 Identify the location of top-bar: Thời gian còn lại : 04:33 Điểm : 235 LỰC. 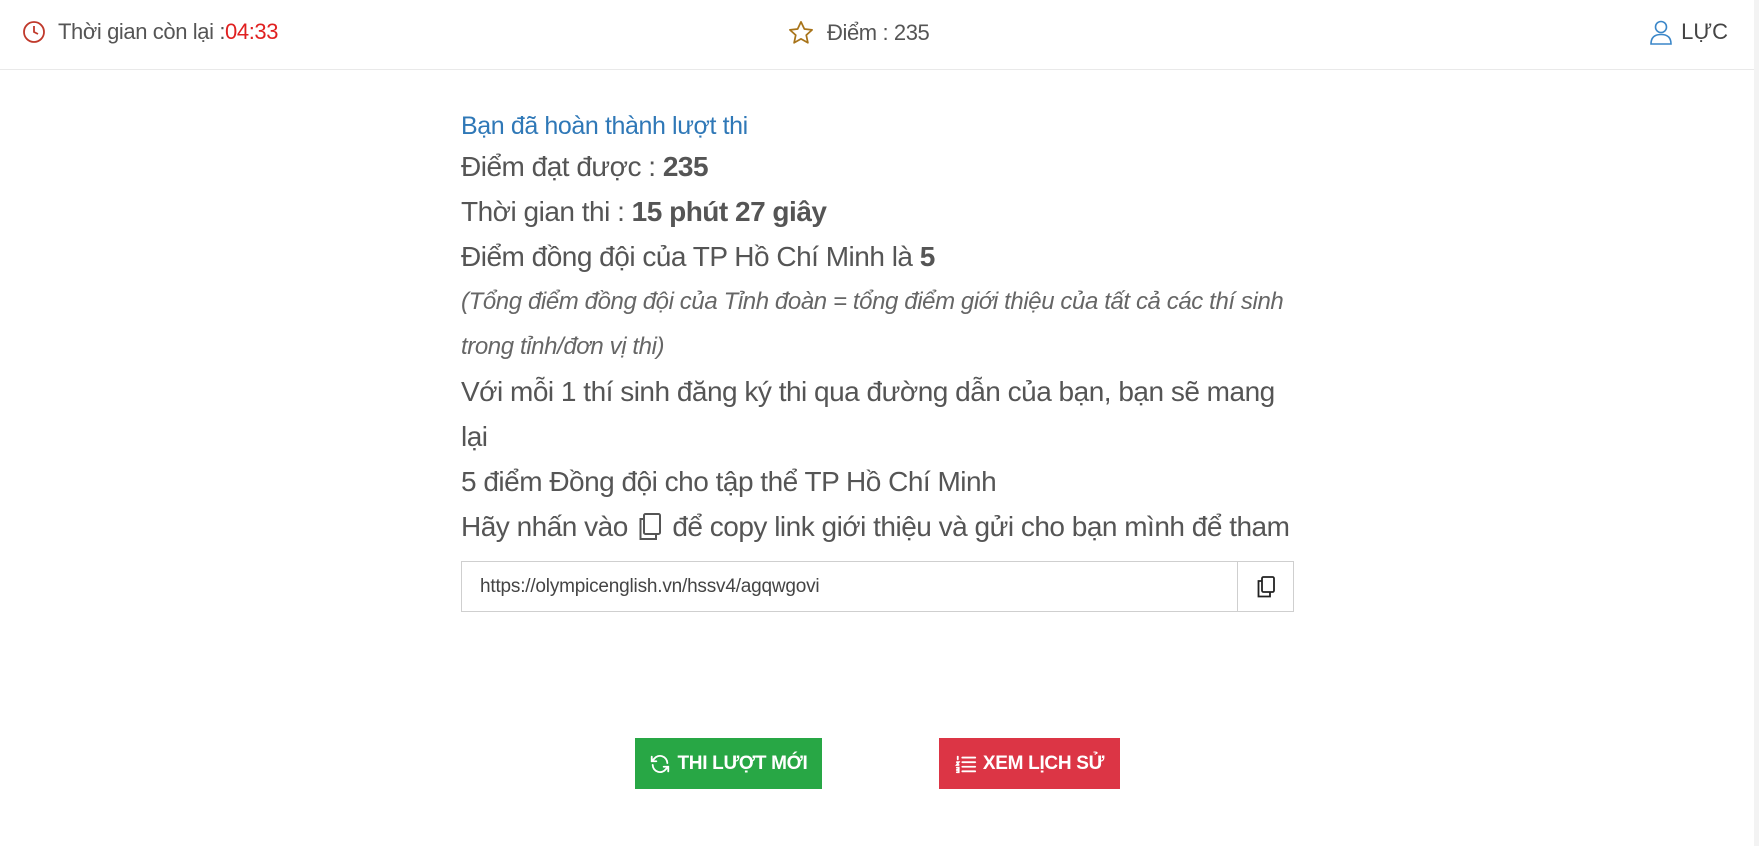
(877, 35).